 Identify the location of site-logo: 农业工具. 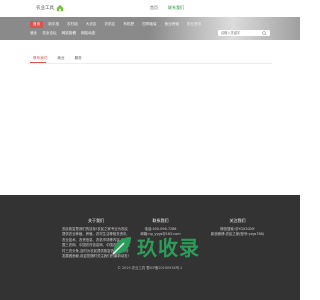
(50, 8).